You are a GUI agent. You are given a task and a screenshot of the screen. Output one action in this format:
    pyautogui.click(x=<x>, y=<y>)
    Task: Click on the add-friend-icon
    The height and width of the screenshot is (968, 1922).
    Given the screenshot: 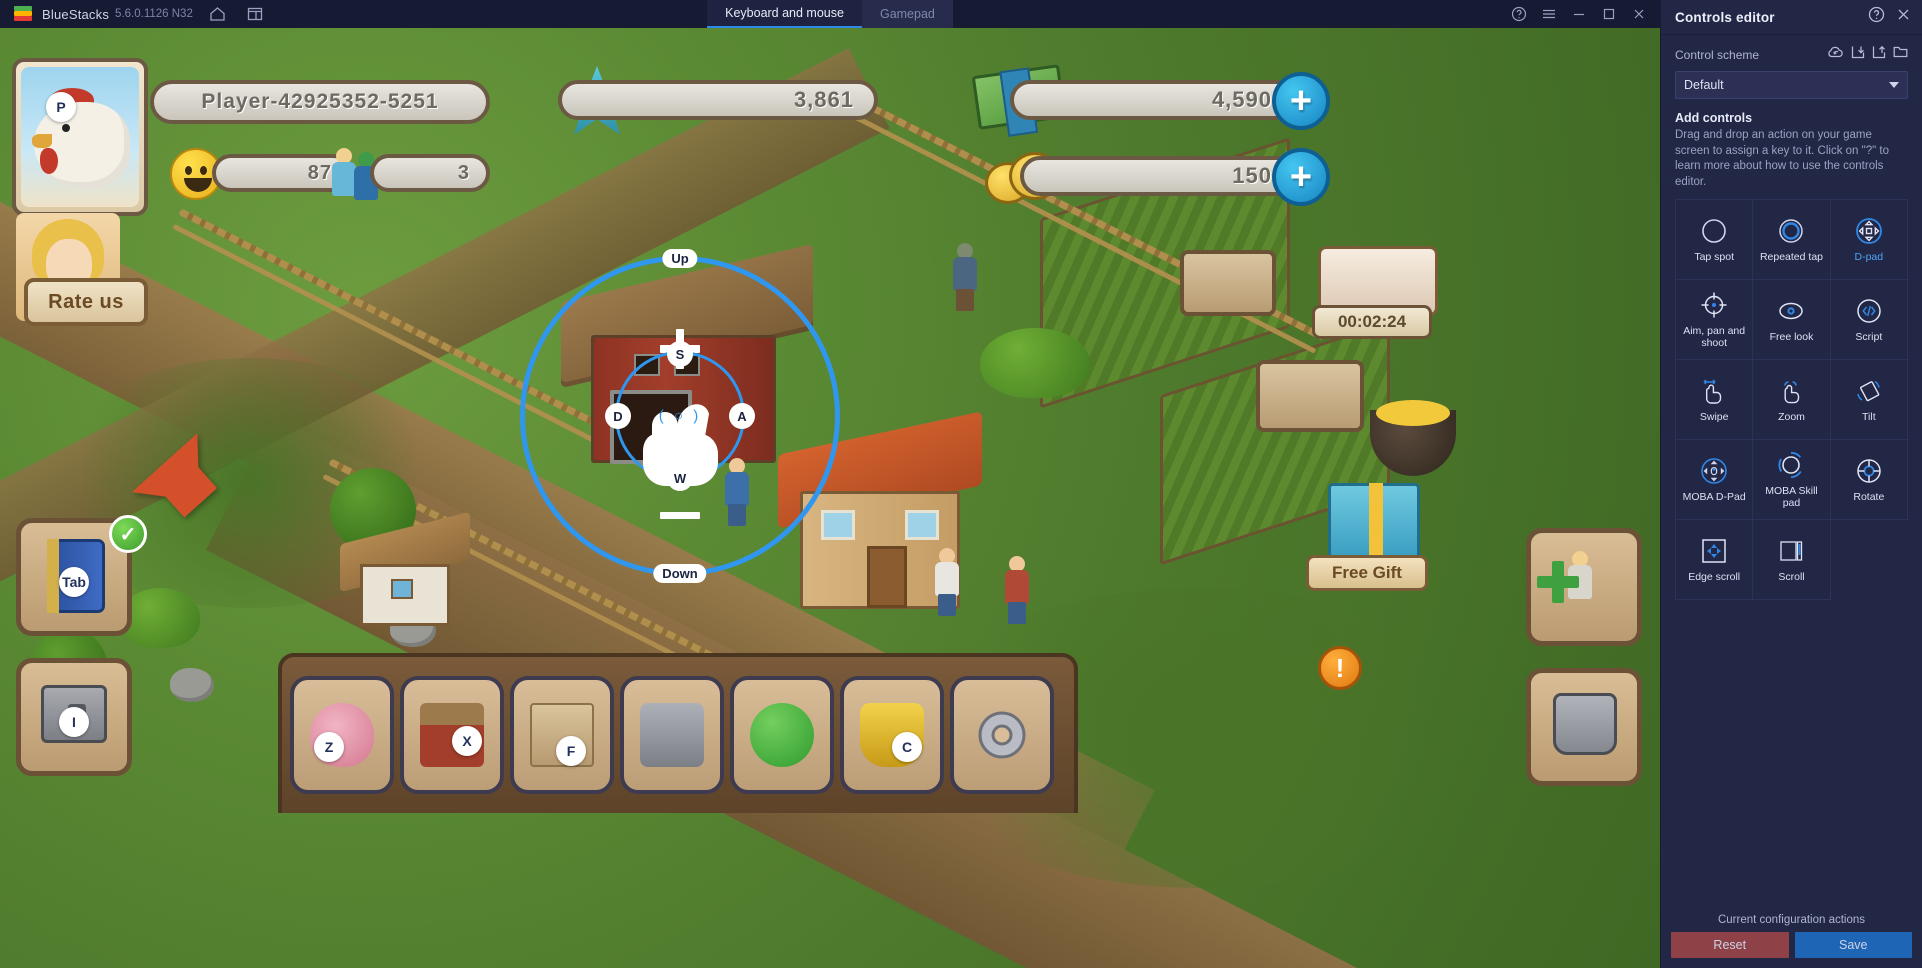 What is the action you would take?
    pyautogui.click(x=1558, y=582)
    